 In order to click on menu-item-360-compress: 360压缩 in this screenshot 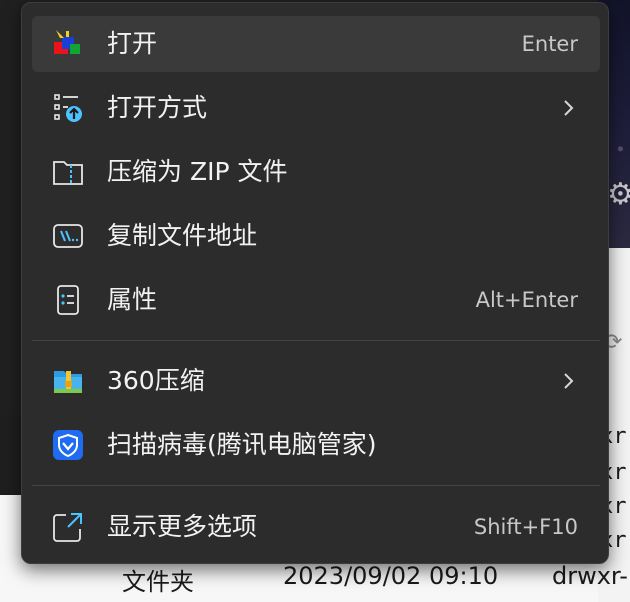, I will do `click(316, 381)`.